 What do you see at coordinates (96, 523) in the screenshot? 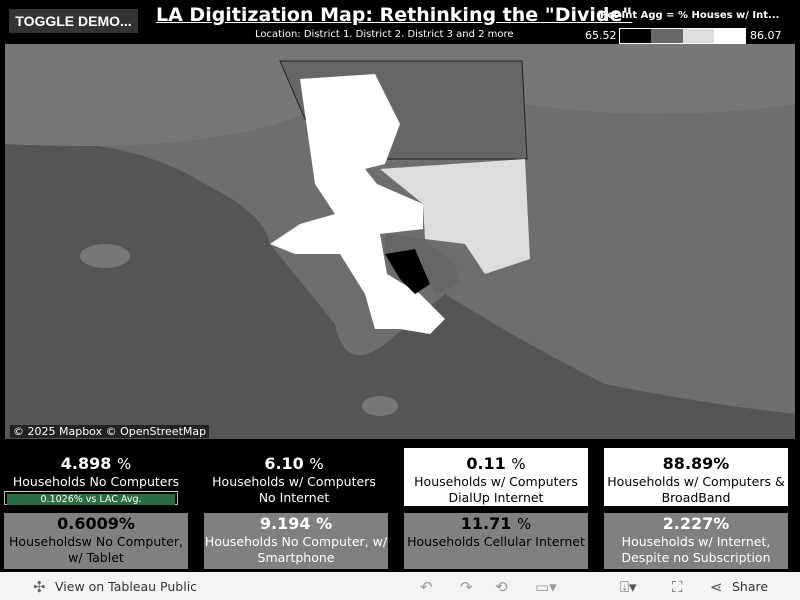
I see `card-value: 0.6009%` at bounding box center [96, 523].